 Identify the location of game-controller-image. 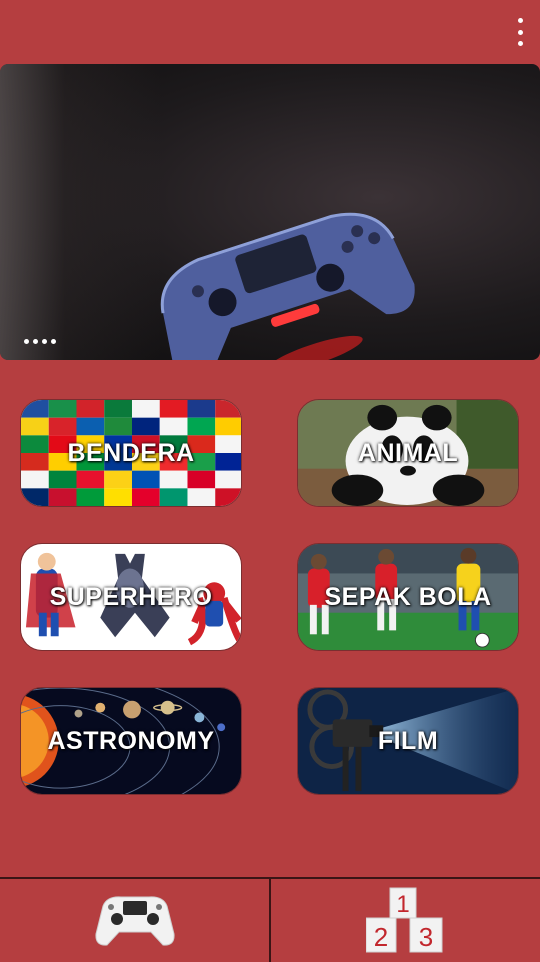
(287, 286).